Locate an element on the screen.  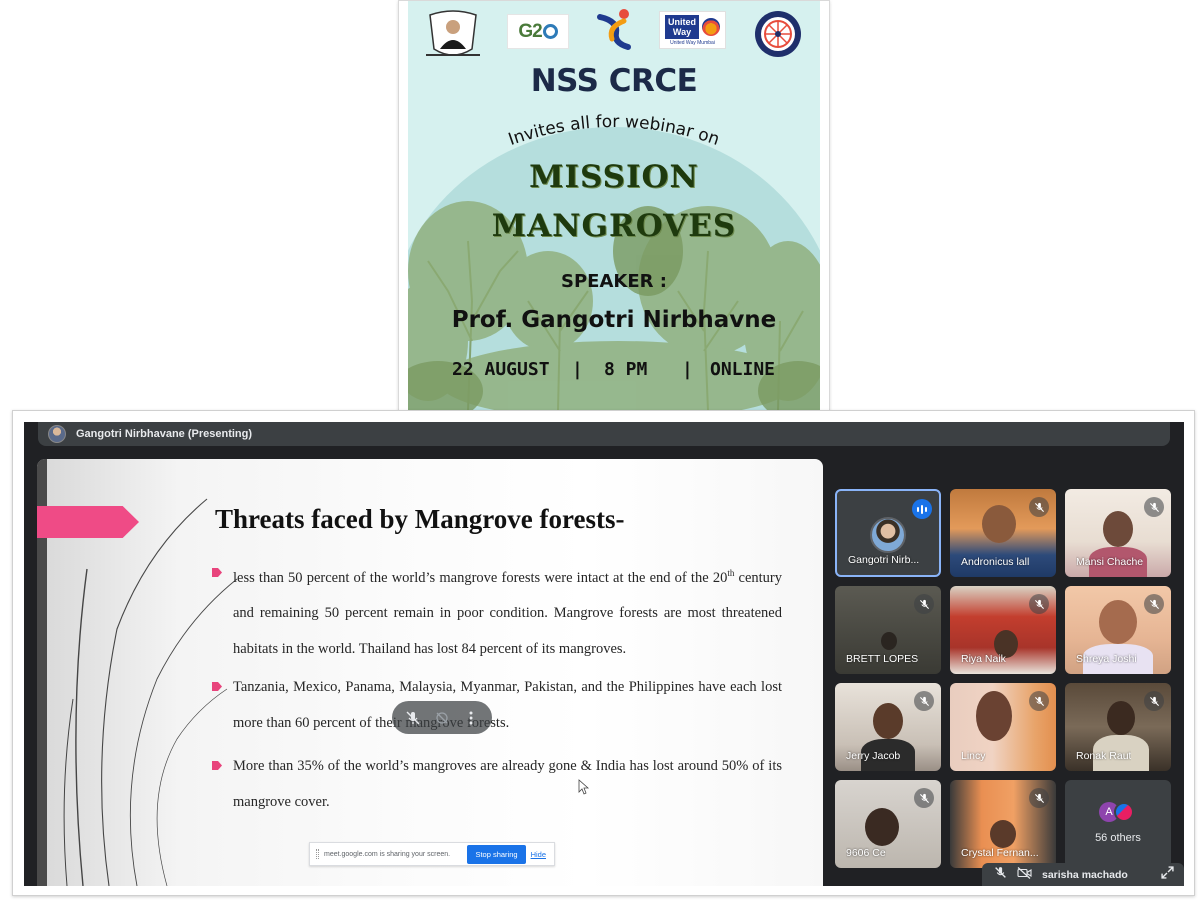
event-mode: ONLINE is located at coordinates (743, 369).